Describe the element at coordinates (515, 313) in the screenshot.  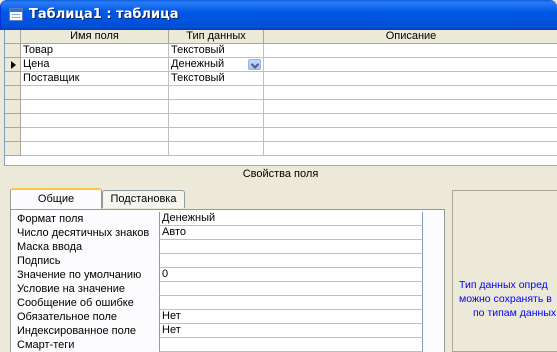
I see `help-text-line: по типам данных` at that location.